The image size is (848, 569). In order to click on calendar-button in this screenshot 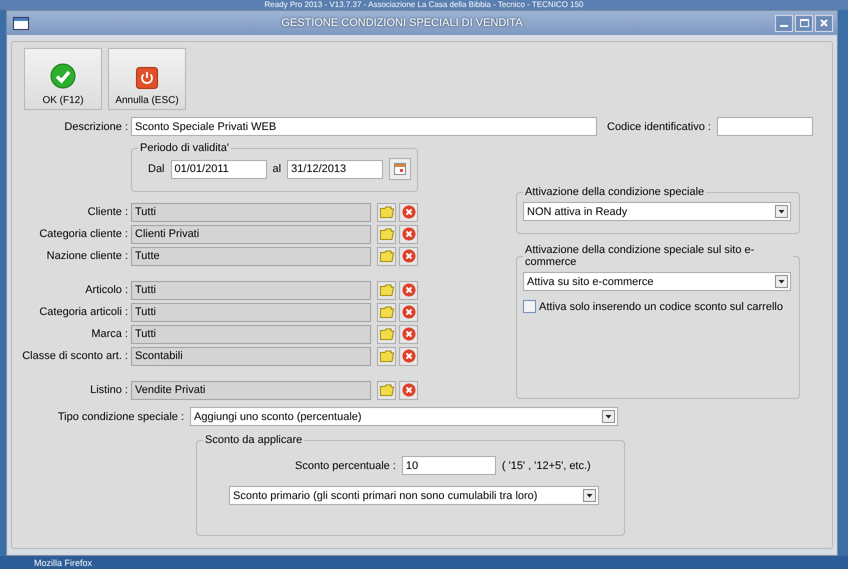, I will do `click(400, 169)`.